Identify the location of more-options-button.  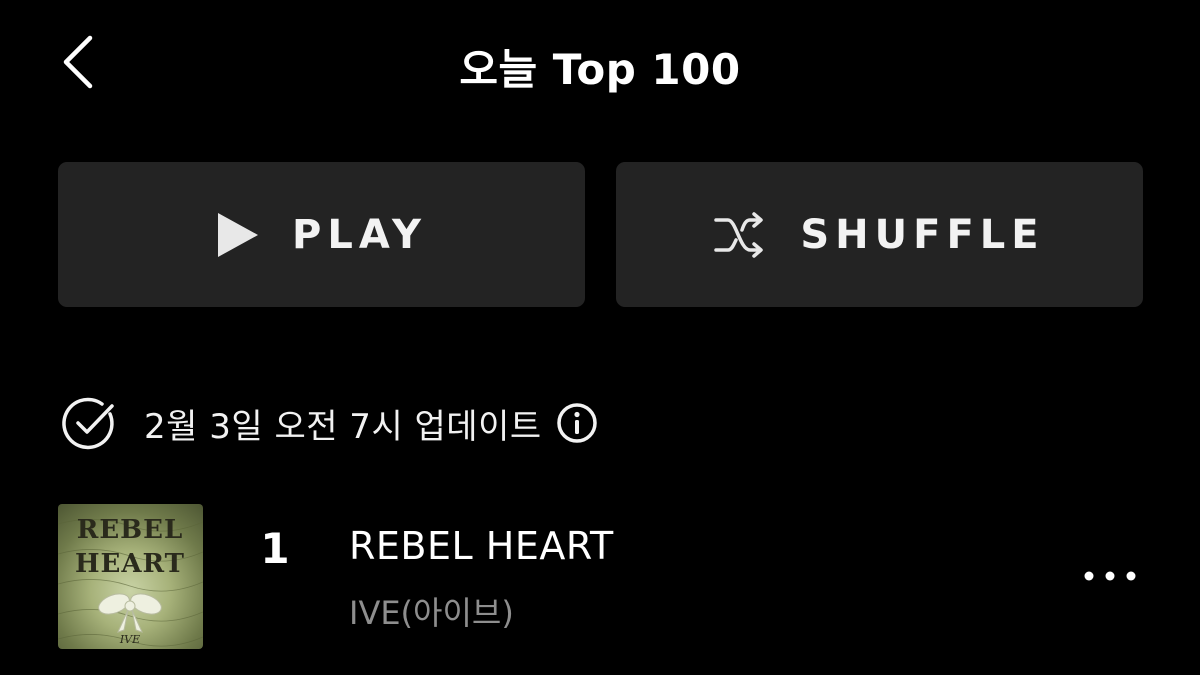
(1110, 576).